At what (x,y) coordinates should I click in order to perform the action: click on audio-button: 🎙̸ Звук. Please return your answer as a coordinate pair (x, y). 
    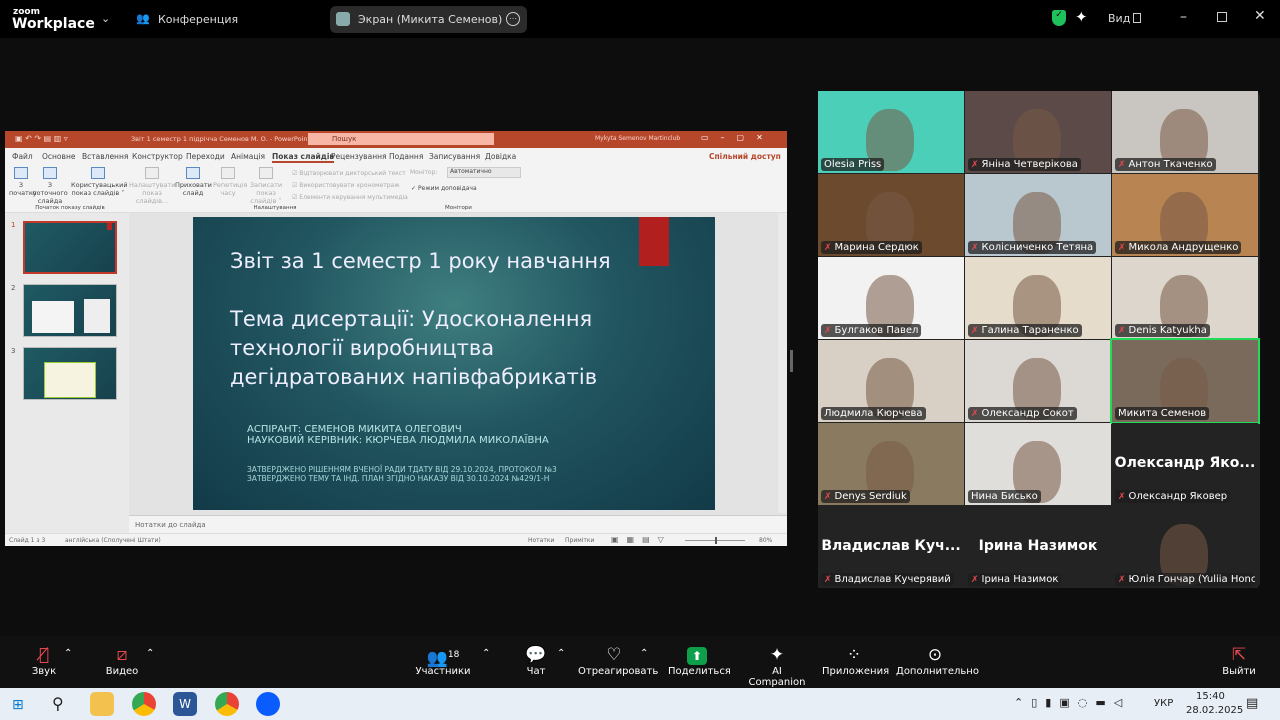
    Looking at the image, I should click on (44, 660).